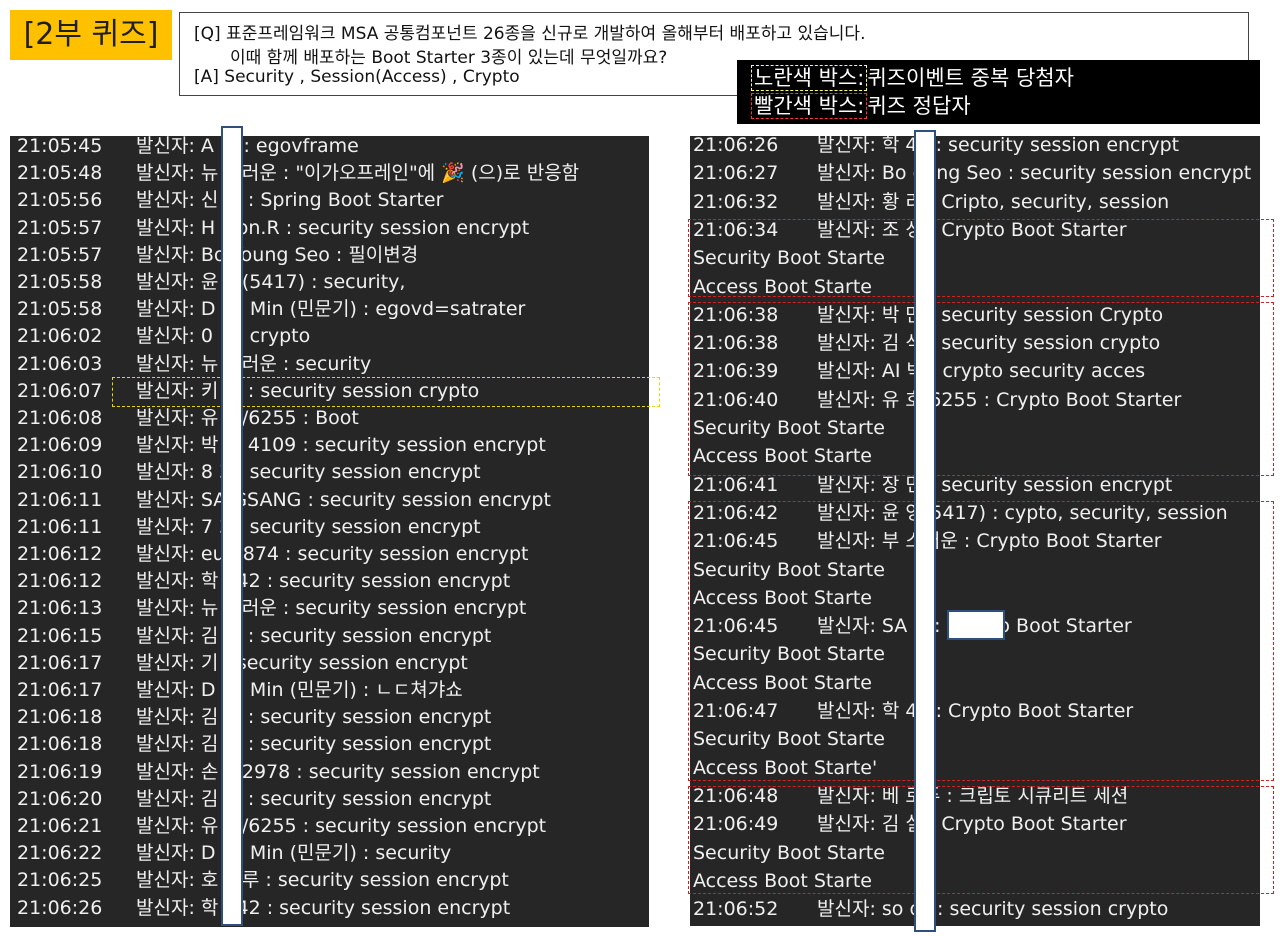 This screenshot has width=1286, height=936. Describe the element at coordinates (60, 146) in the screenshot. I see `message-time: 21:05:45` at that location.